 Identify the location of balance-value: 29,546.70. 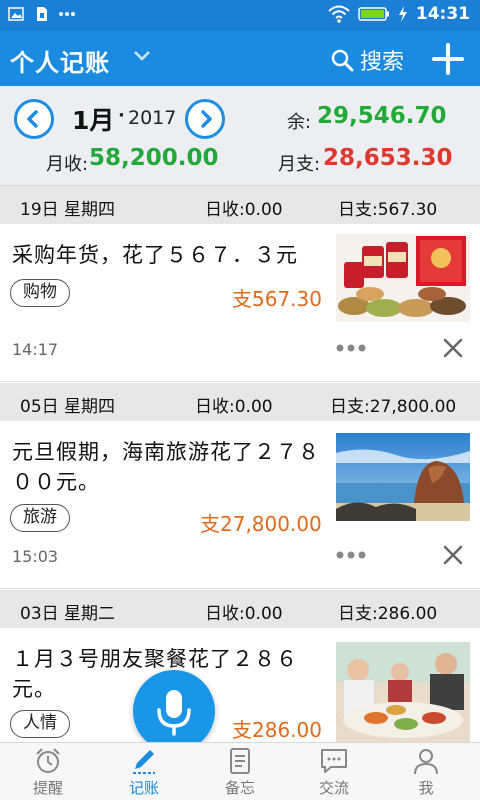
(382, 116).